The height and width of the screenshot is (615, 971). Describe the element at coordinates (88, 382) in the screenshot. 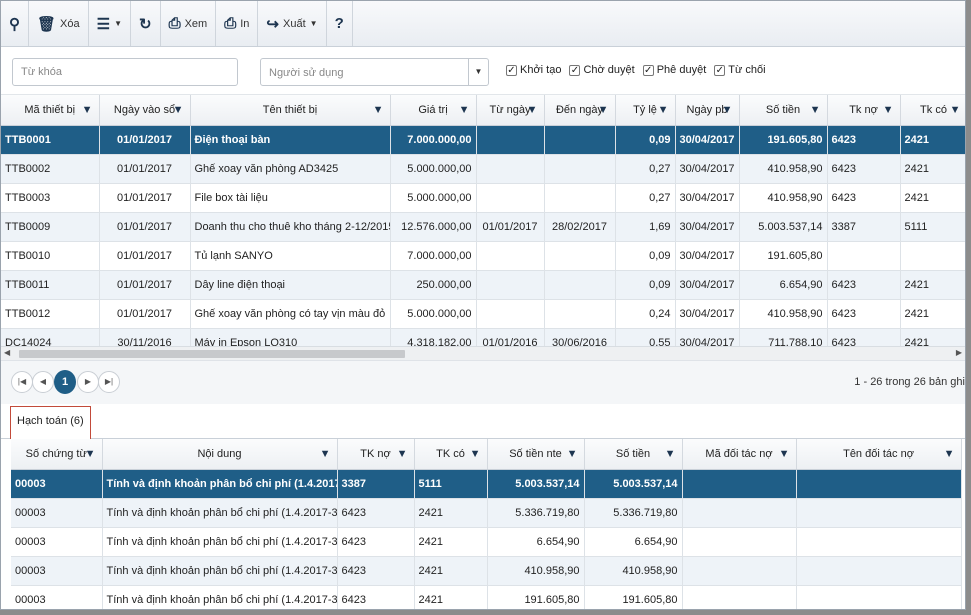

I see `next-page-button: ▶` at that location.